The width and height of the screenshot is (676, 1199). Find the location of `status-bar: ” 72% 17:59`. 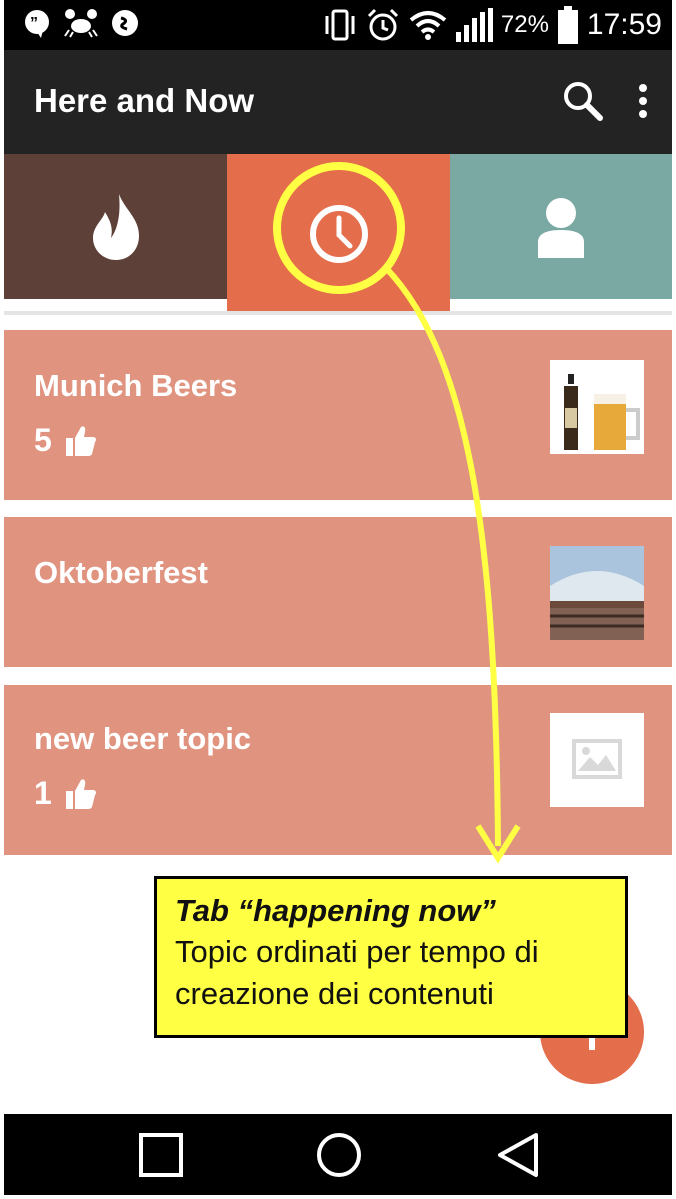

status-bar: ” 72% 17:59 is located at coordinates (338, 25).